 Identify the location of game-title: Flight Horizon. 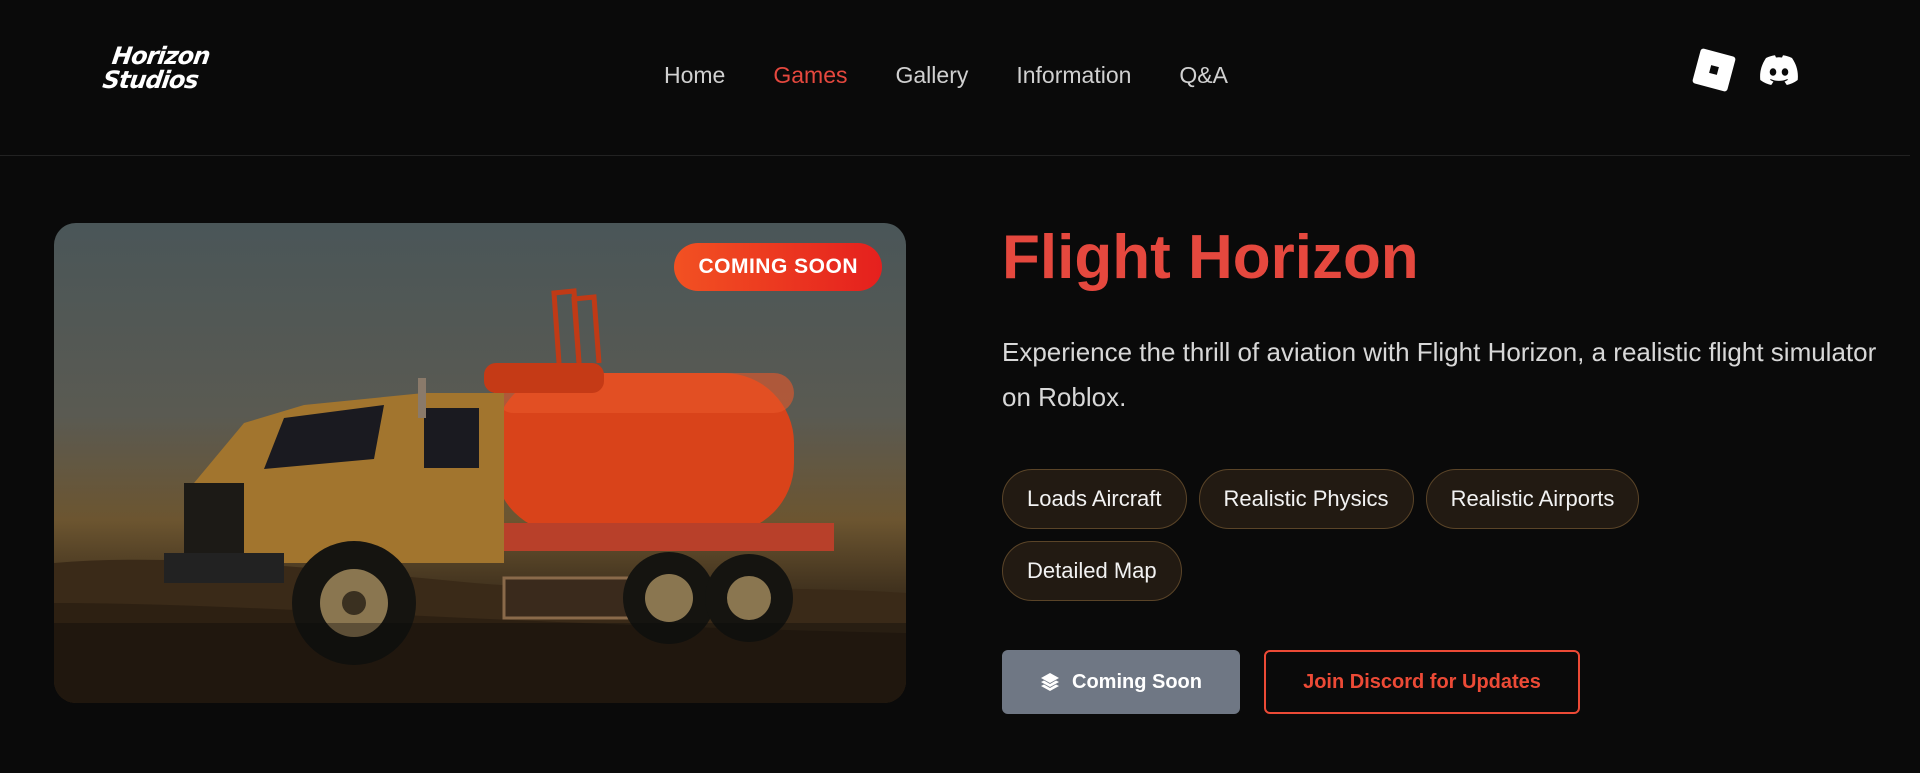
(1210, 257).